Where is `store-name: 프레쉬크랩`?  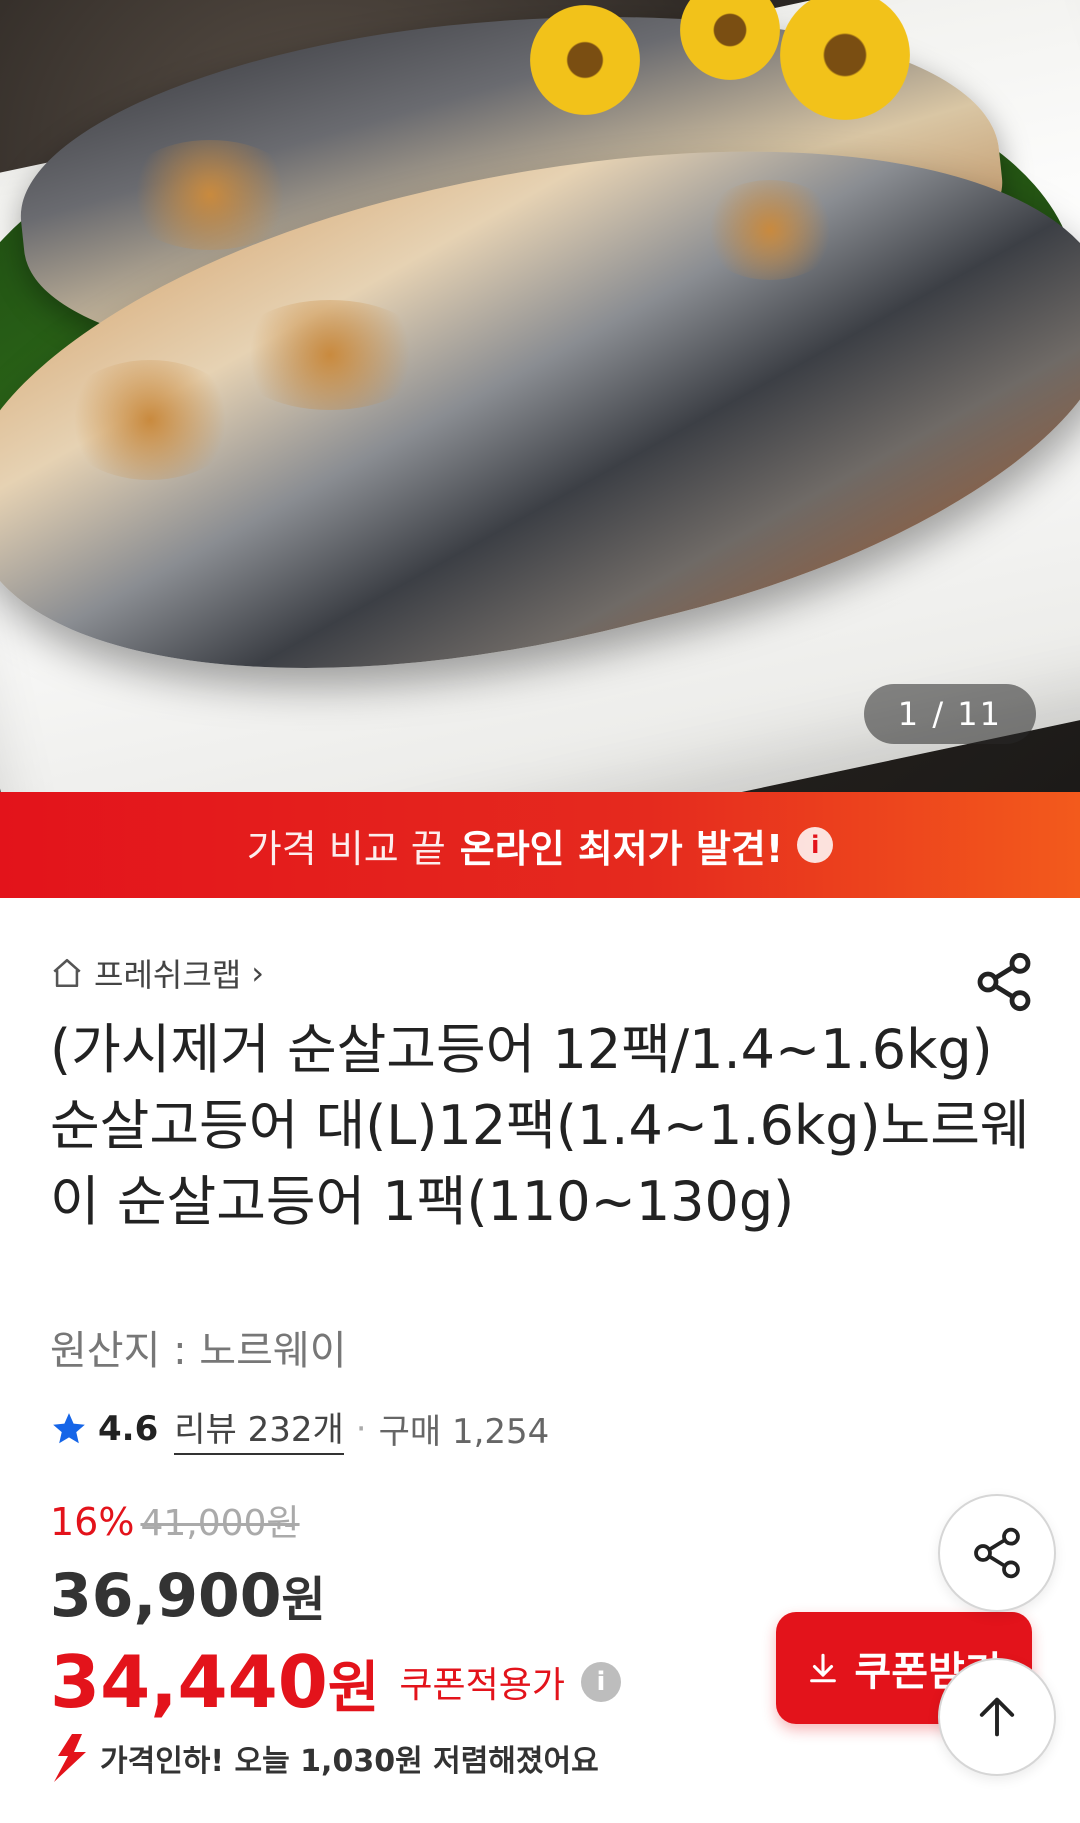 store-name: 프레쉬크랩 is located at coordinates (168, 975).